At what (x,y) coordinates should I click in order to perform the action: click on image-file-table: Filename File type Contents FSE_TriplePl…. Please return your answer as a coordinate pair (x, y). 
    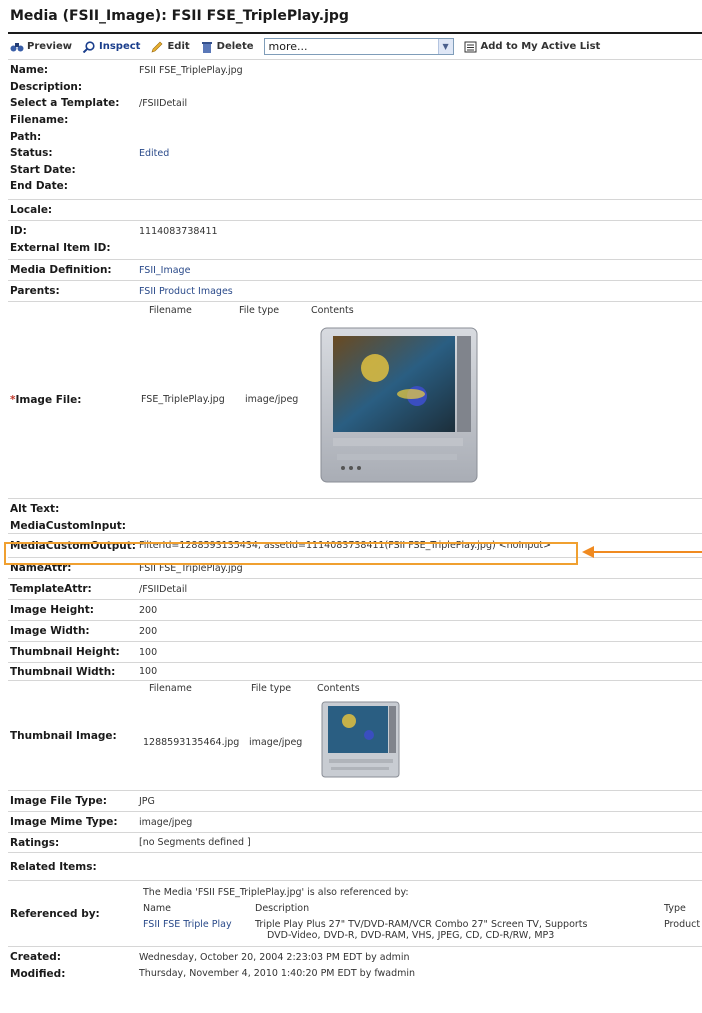
    Looking at the image, I should click on (339, 400).